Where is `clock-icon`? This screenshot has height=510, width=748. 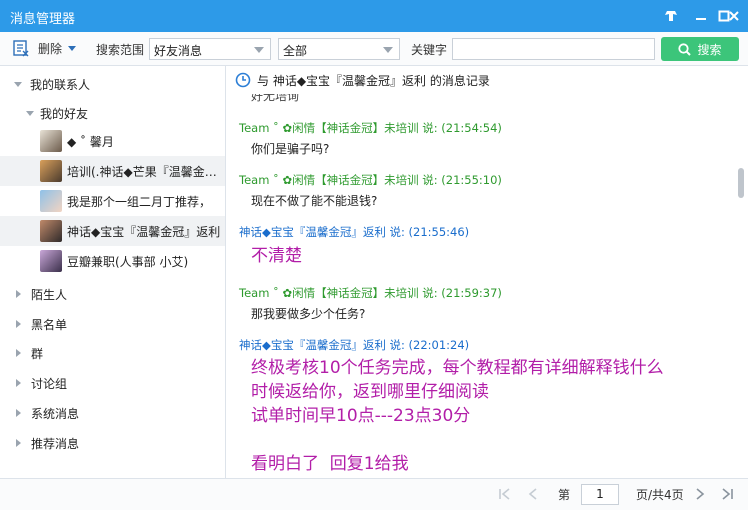
clock-icon is located at coordinates (243, 80).